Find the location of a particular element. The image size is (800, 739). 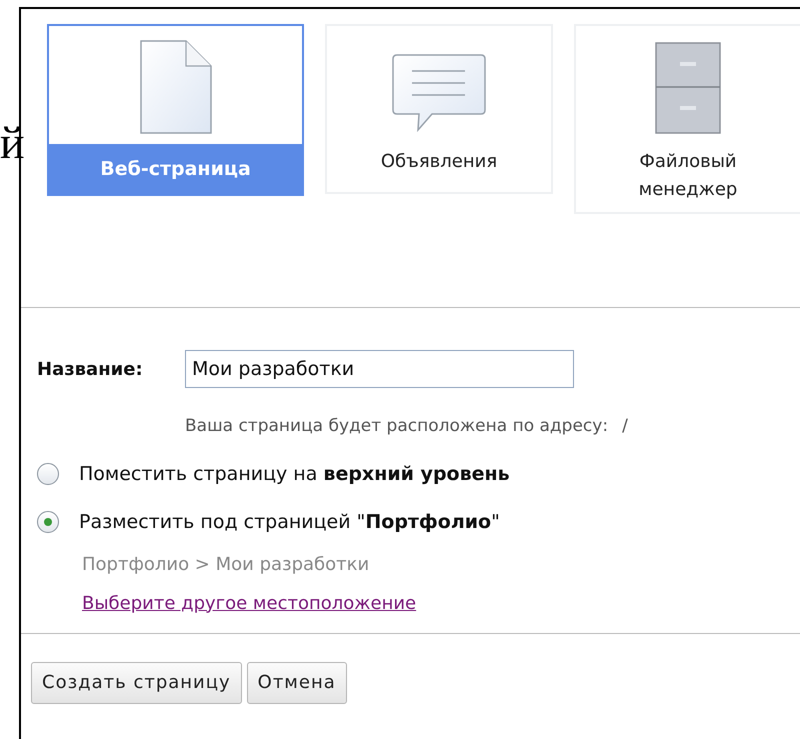

document-icon is located at coordinates (176, 87).